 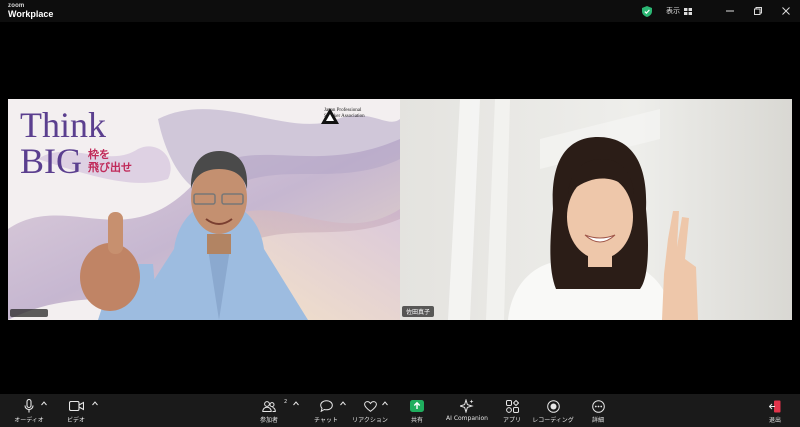 I want to click on apps-label: アプリ, so click(x=511, y=420).